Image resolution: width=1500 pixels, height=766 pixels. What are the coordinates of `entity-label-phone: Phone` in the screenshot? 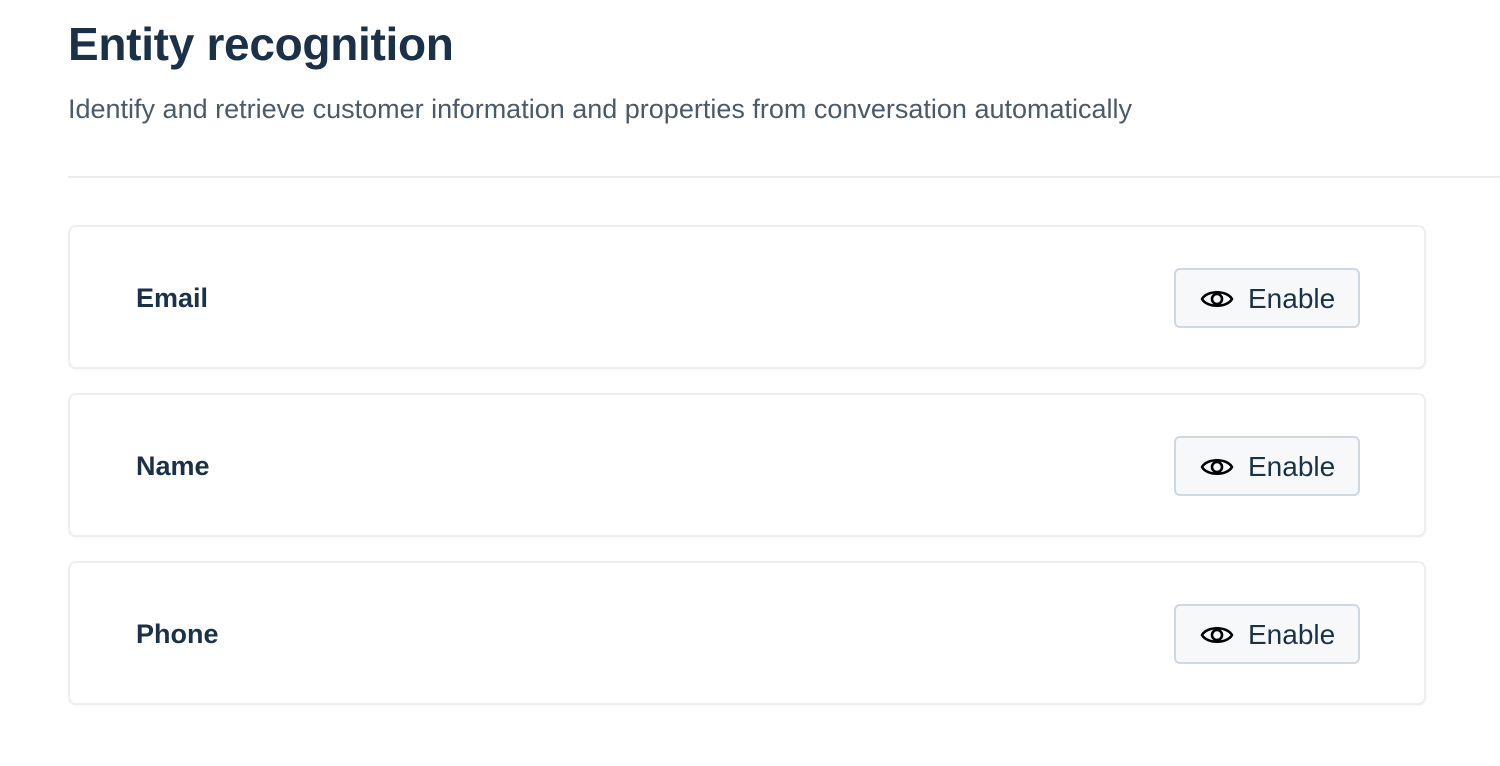 It's located at (177, 634).